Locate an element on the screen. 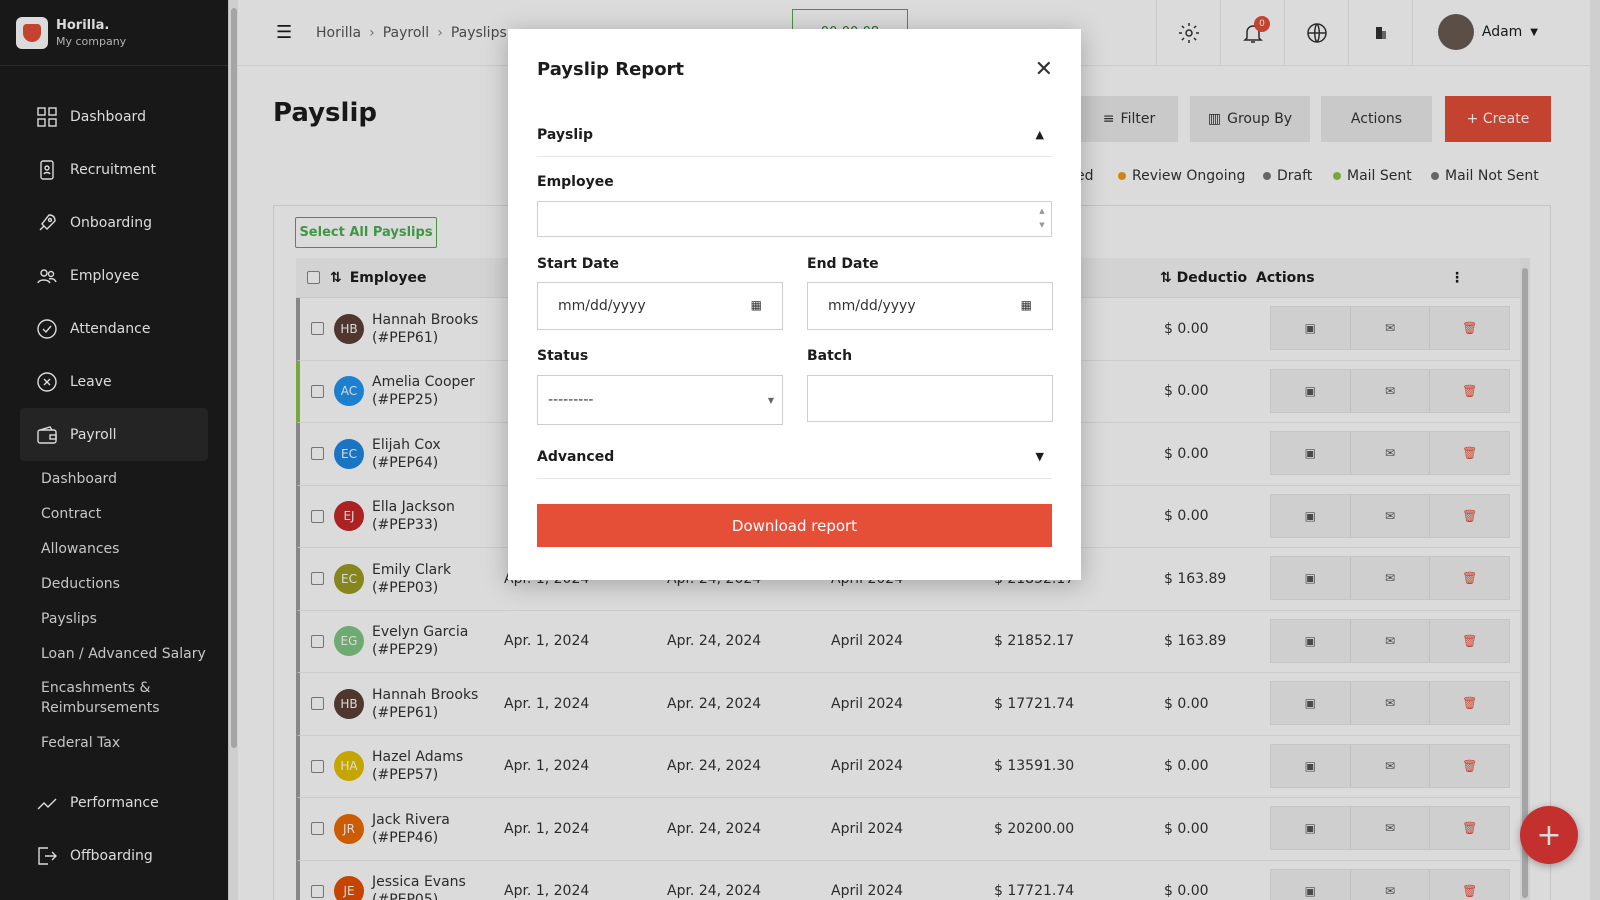 The width and height of the screenshot is (1600, 900). download-label: Download report is located at coordinates (794, 525).